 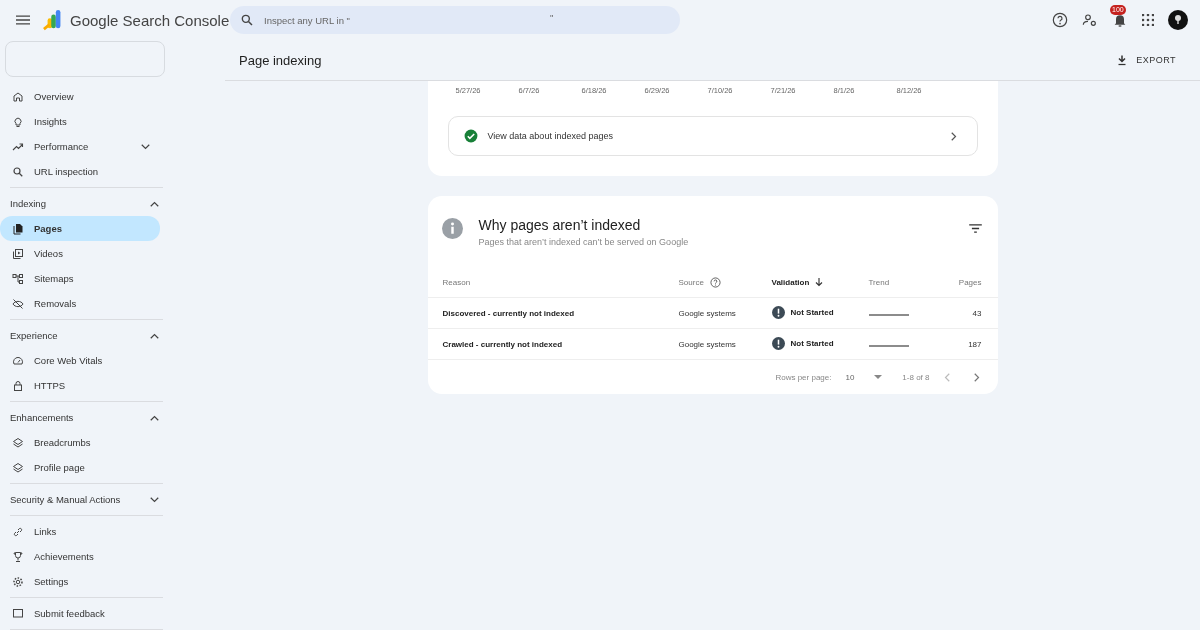 I want to click on nav-item: Settings, so click(x=80, y=581).